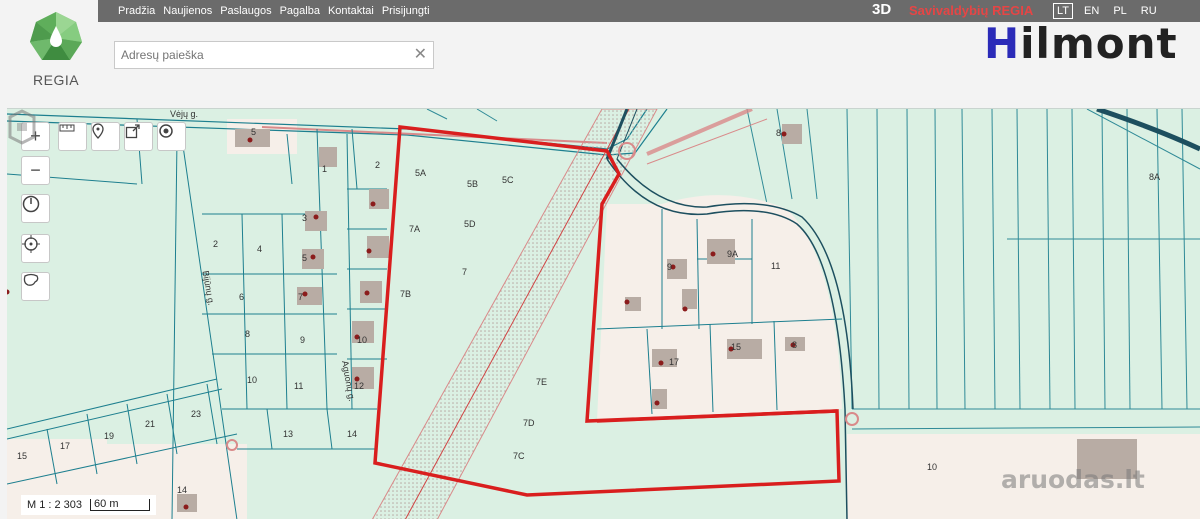 This screenshot has height=519, width=1200. Describe the element at coordinates (406, 11) in the screenshot. I see `nav-login: Prisijungti` at that location.